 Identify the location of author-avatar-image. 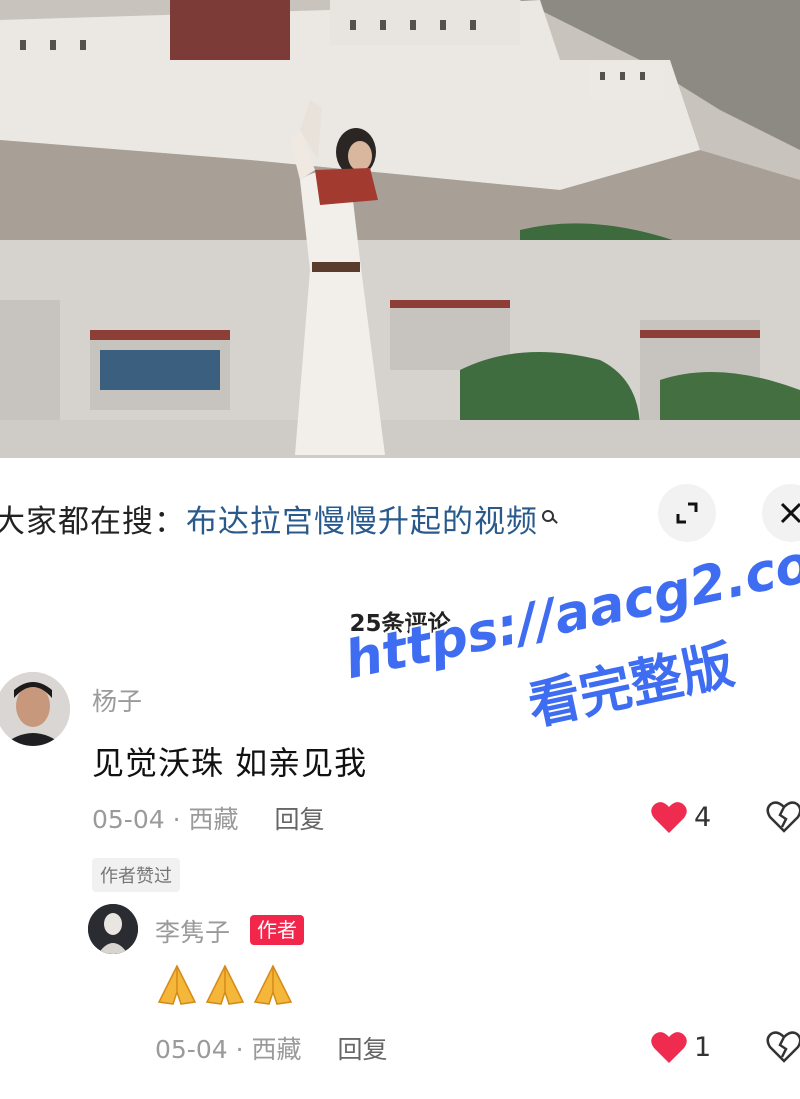
(113, 929).